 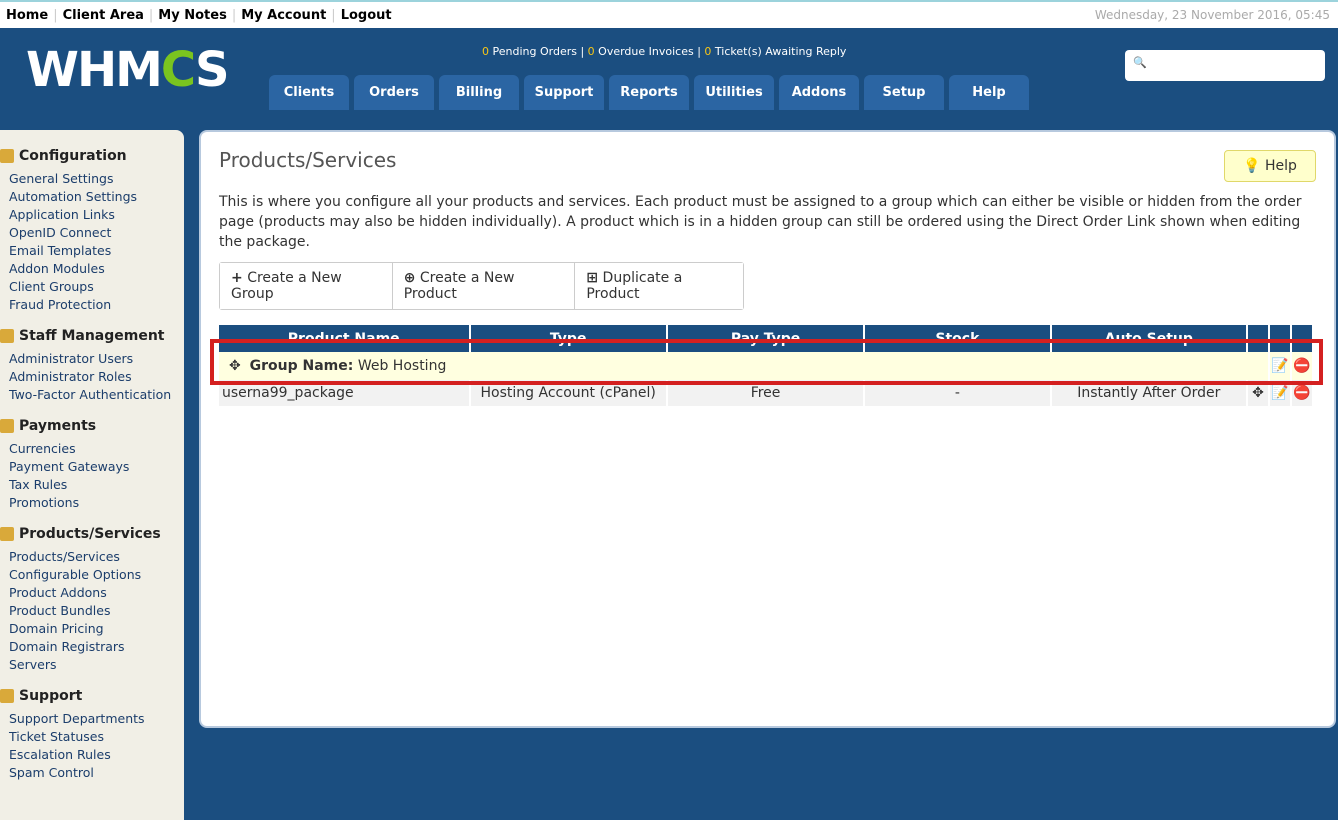 What do you see at coordinates (659, 286) in the screenshot?
I see `duplicate-product-button: ⊞ Duplicate a Product` at bounding box center [659, 286].